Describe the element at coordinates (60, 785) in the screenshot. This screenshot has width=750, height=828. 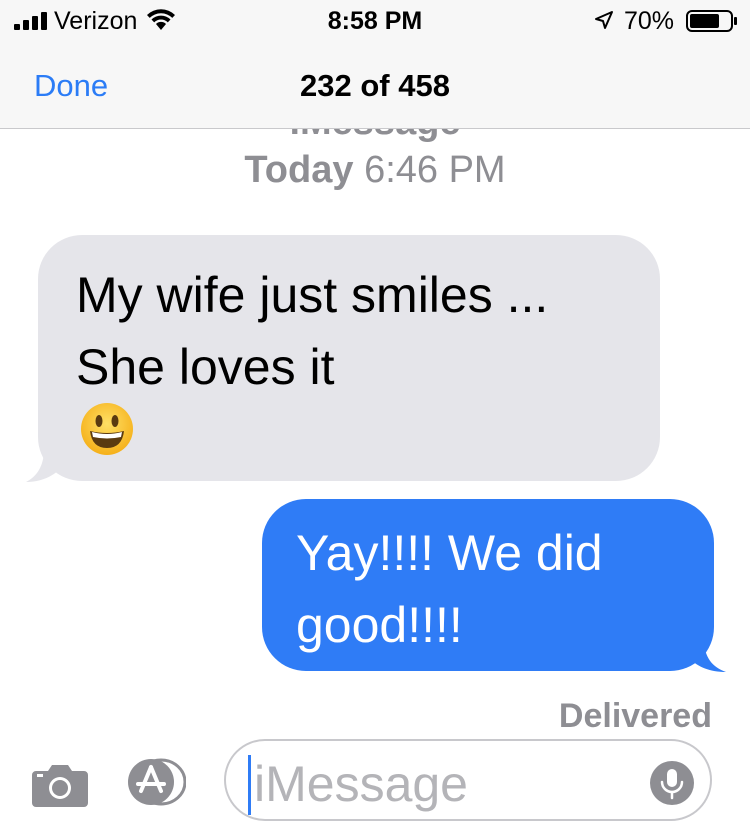
I see `camera-icon` at that location.